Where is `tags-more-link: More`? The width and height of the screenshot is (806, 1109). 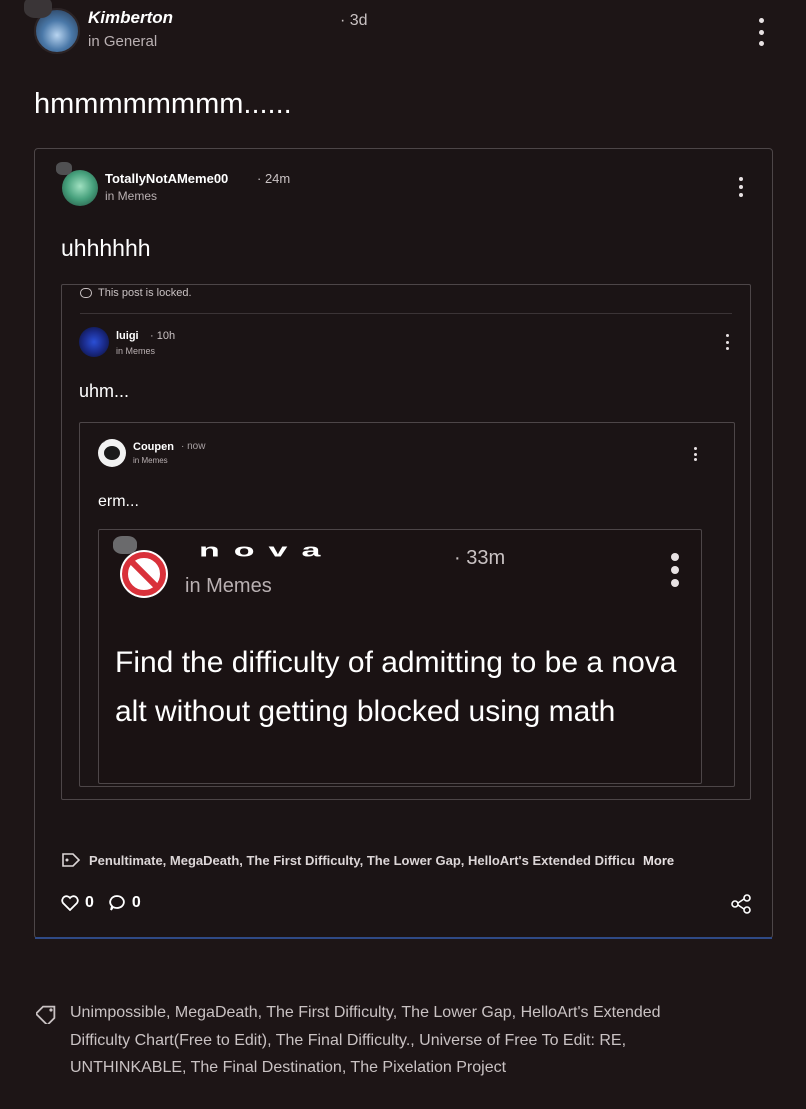 tags-more-link: More is located at coordinates (658, 860).